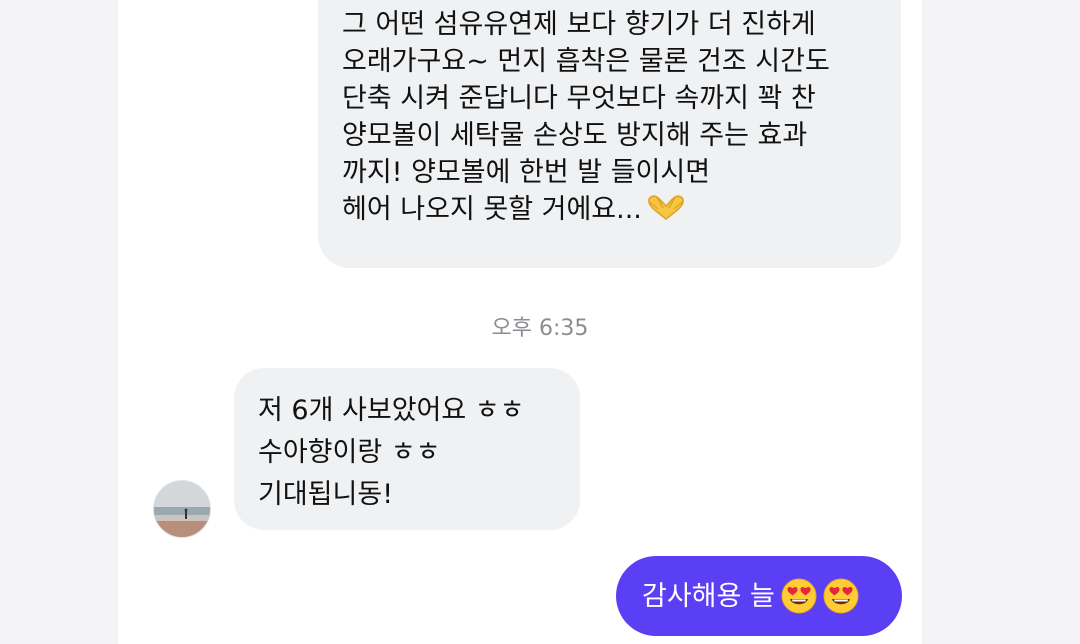 The width and height of the screenshot is (1080, 644). I want to click on incoming-message-bubble: 저 6개 사보았어요 ㅎㅎ 수아향이랑 ㅎㅎ 기대됩니동!, so click(407, 449).